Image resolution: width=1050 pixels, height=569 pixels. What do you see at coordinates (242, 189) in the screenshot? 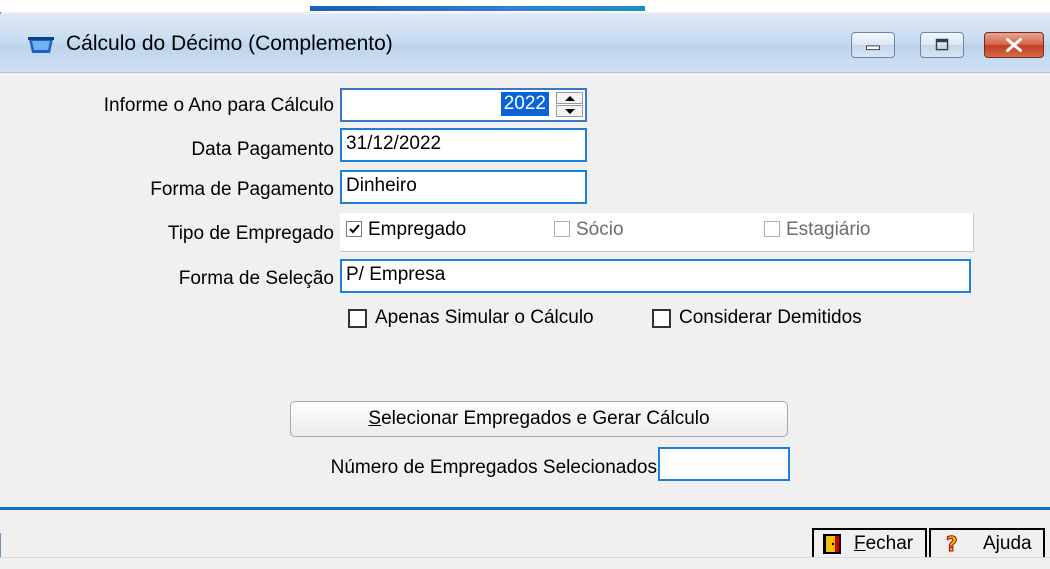
I see `forma-pagamento-label: Forma de Pagamento` at bounding box center [242, 189].